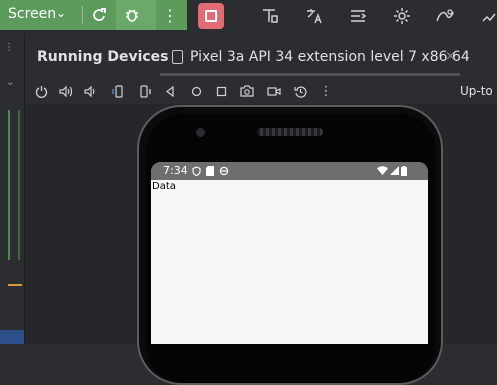 This screenshot has width=497, height=385. What do you see at coordinates (487, 16) in the screenshot?
I see `more-tools-icon` at bounding box center [487, 16].